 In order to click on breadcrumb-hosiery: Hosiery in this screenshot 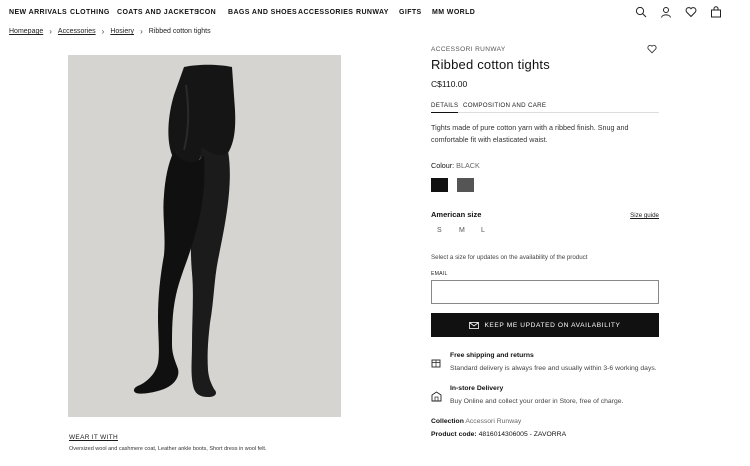, I will do `click(122, 31)`.